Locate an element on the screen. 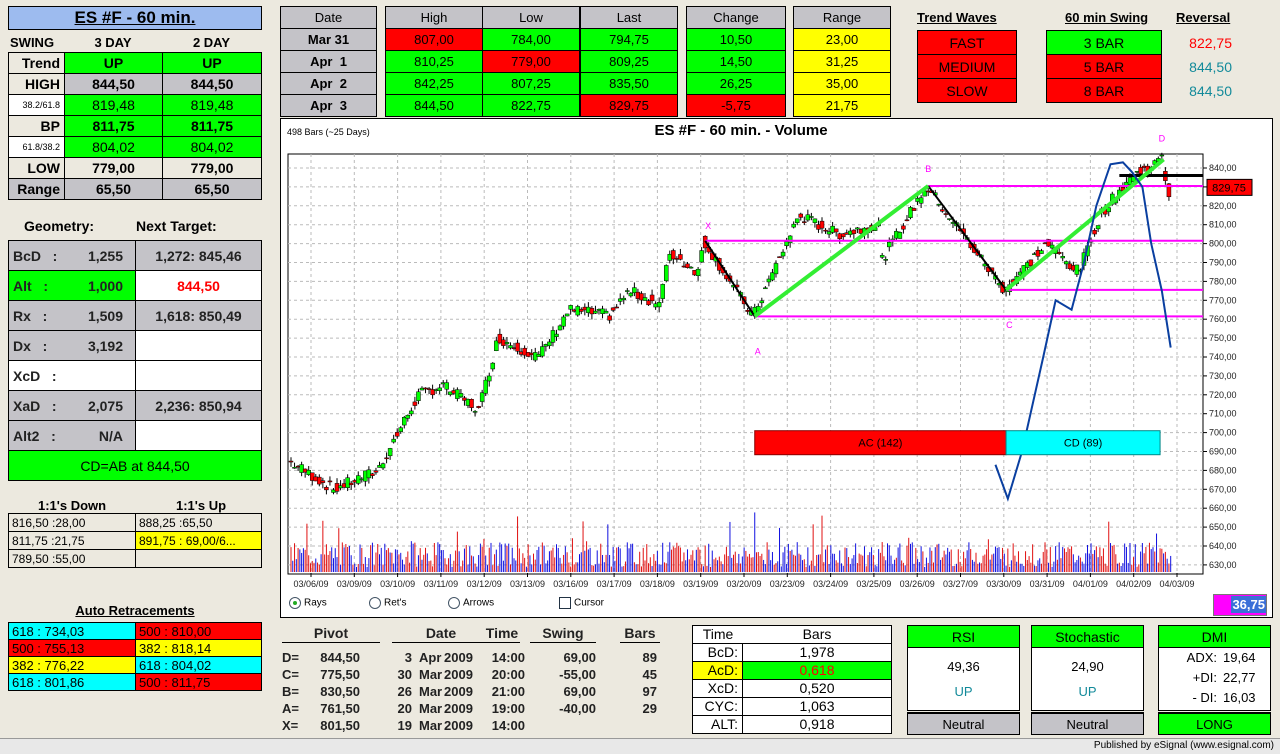 The image size is (1280, 754). dmi-status: LONG is located at coordinates (1214, 723).